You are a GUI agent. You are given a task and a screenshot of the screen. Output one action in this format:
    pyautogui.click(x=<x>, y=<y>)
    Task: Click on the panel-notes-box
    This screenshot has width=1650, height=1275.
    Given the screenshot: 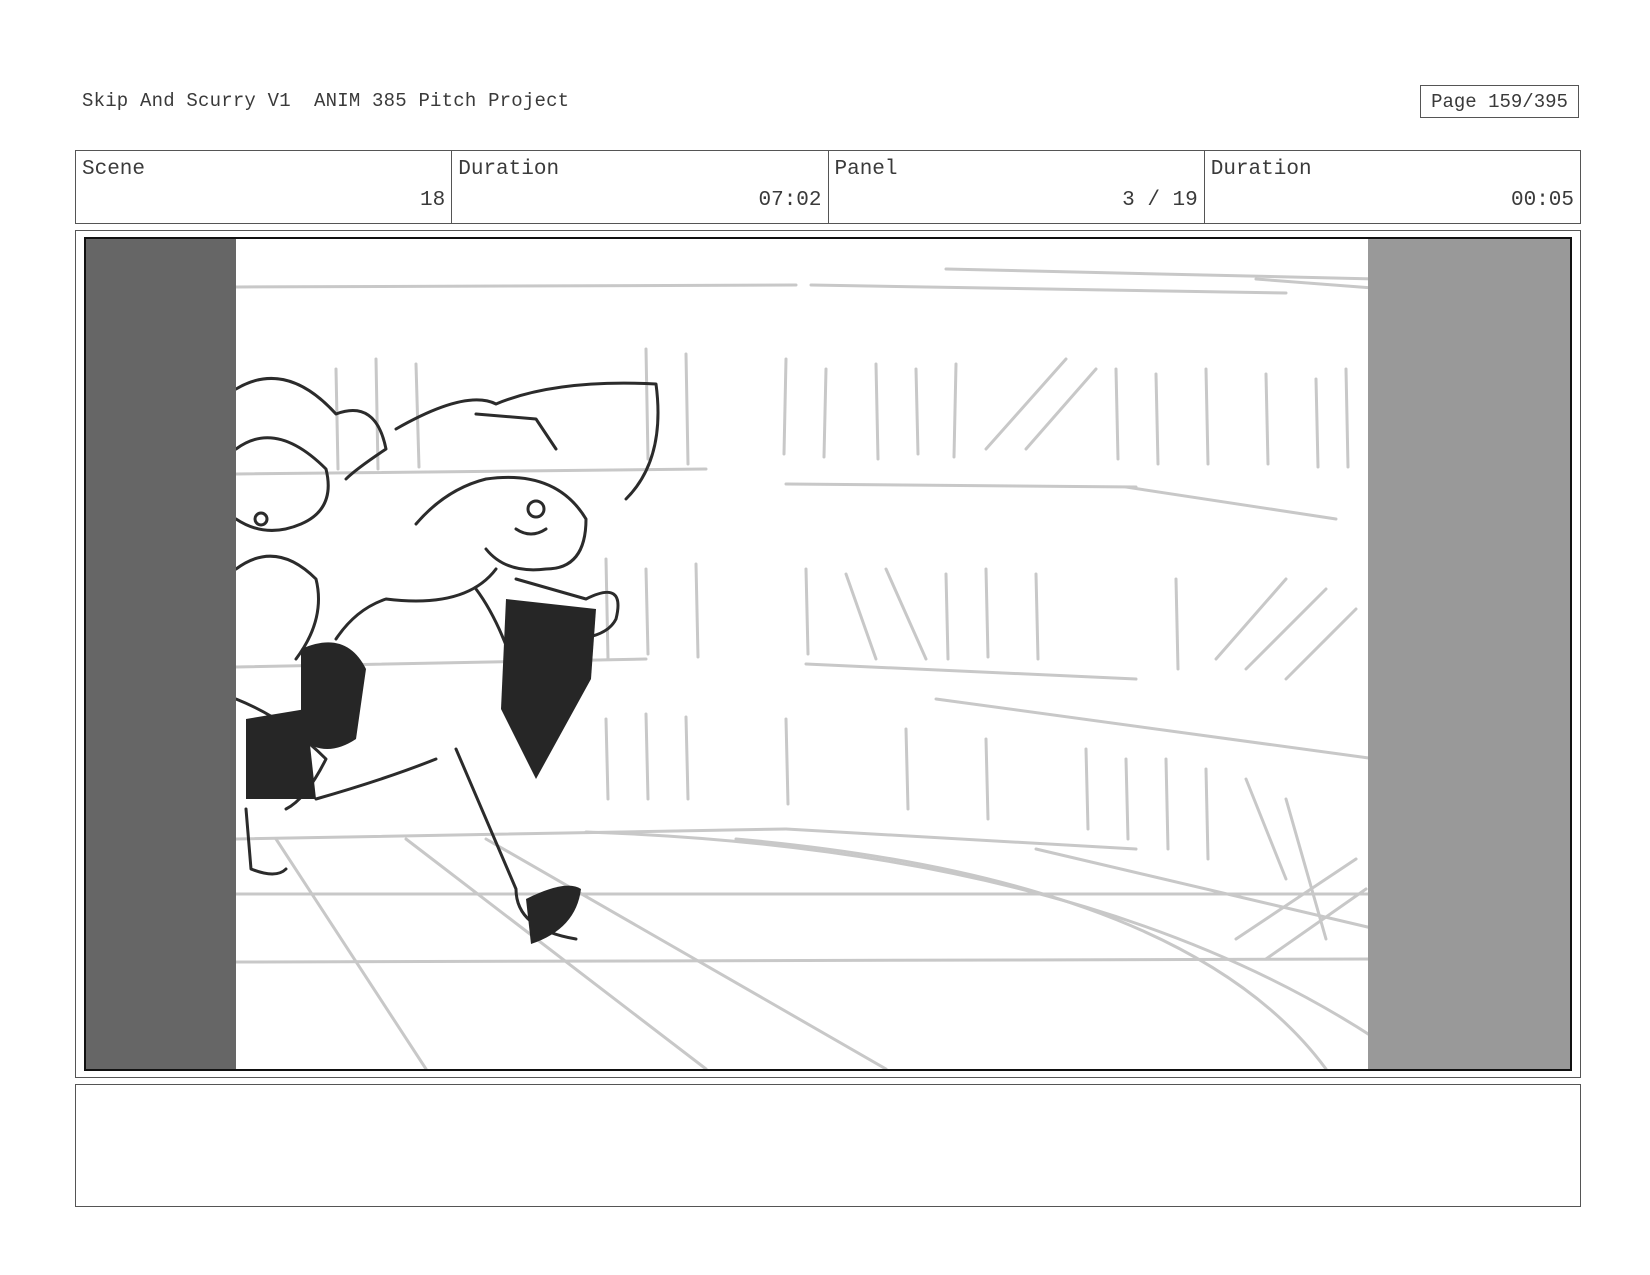 What is the action you would take?
    pyautogui.click(x=828, y=1145)
    